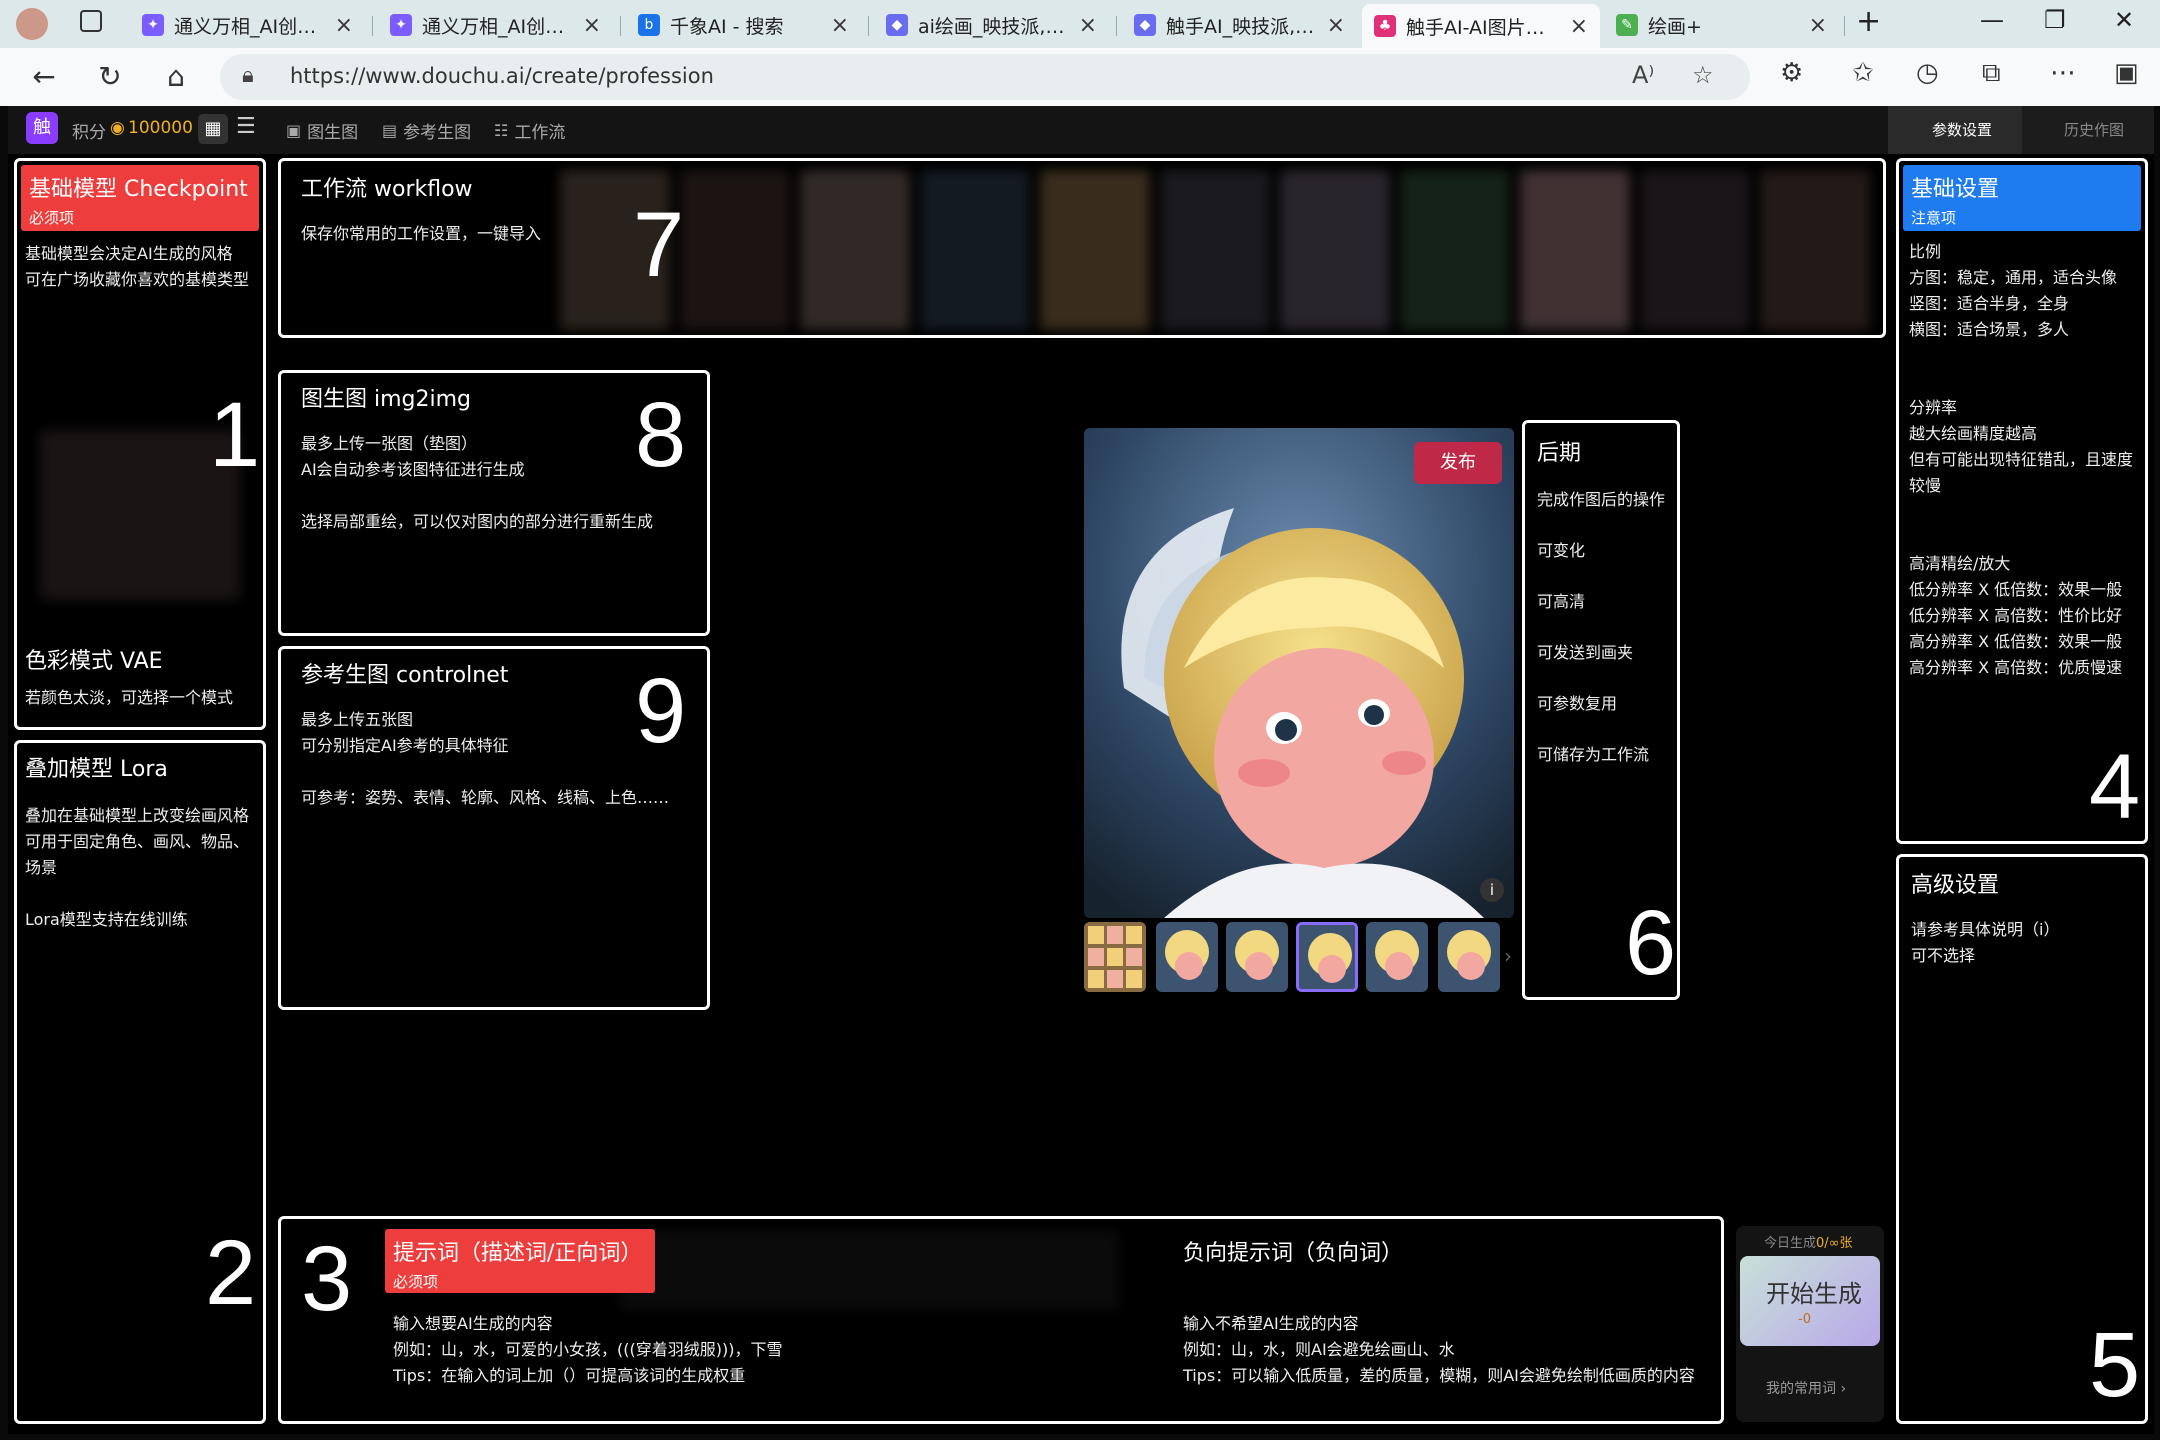 Image resolution: width=2160 pixels, height=1440 pixels. Describe the element at coordinates (2115, 787) in the screenshot. I see `guide-number-4: 4` at that location.